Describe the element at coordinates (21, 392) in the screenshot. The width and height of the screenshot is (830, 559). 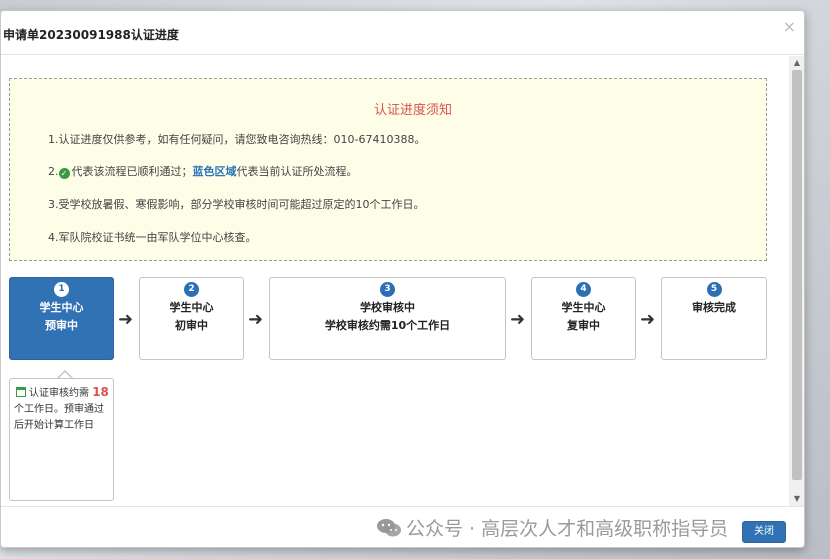
I see `calendar-icon` at that location.